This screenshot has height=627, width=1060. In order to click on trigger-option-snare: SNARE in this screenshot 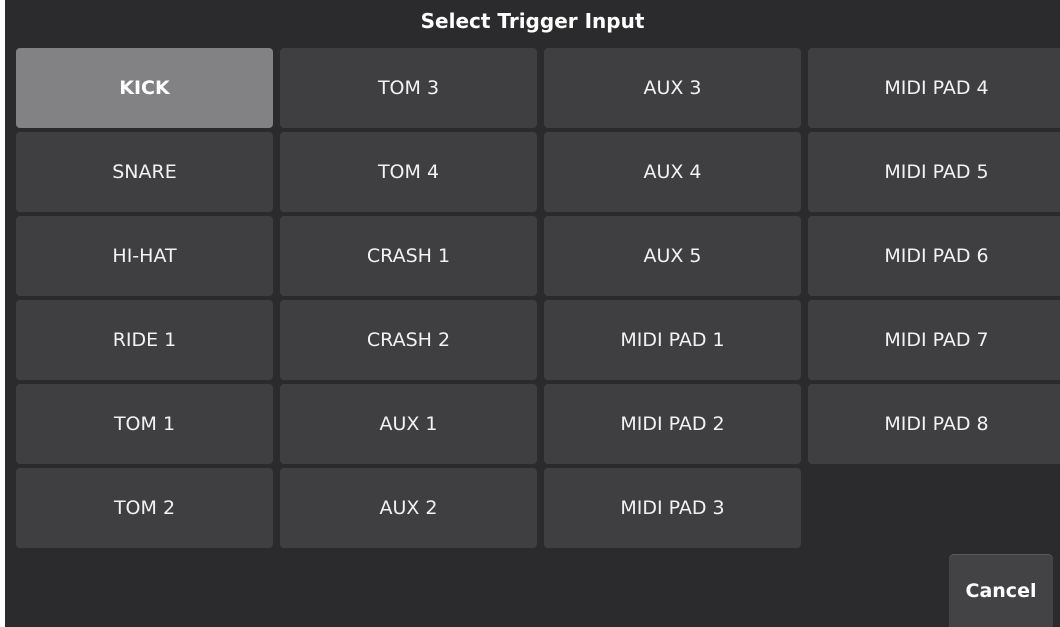, I will do `click(144, 172)`.